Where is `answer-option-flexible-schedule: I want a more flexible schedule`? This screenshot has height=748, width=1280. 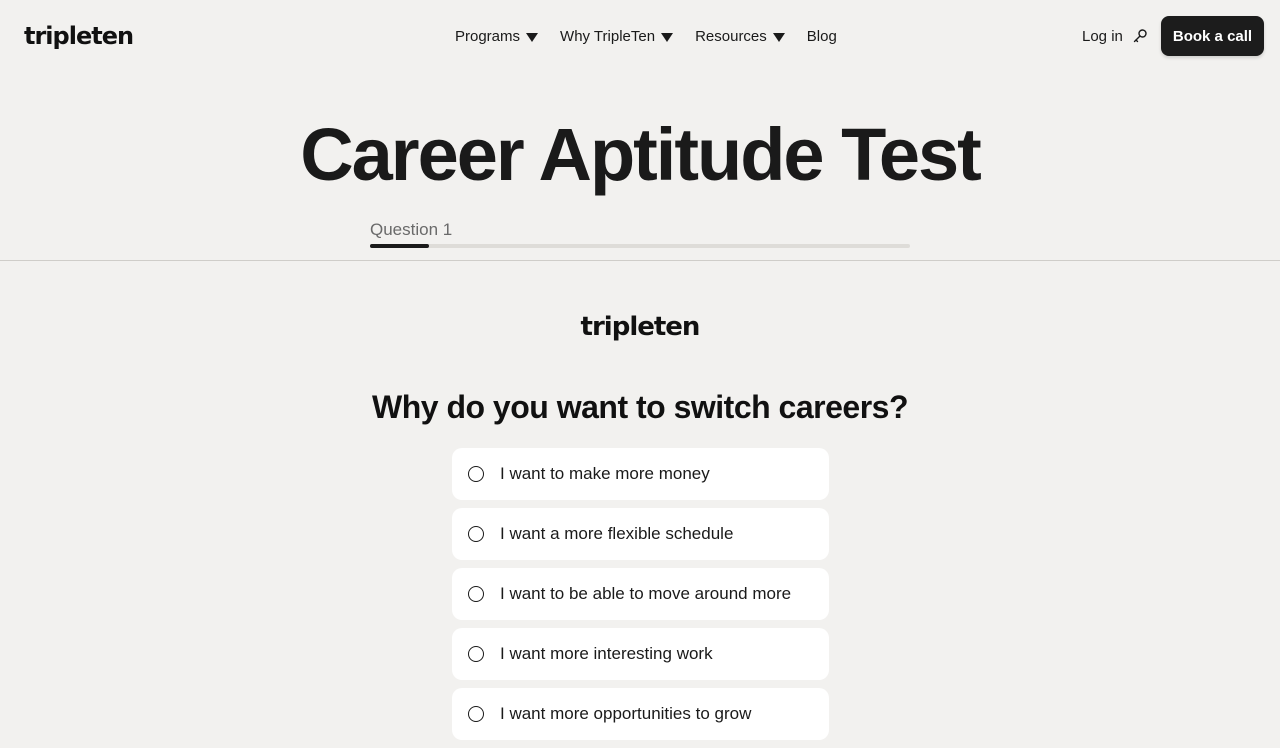
answer-option-flexible-schedule: I want a more flexible schedule is located at coordinates (640, 534).